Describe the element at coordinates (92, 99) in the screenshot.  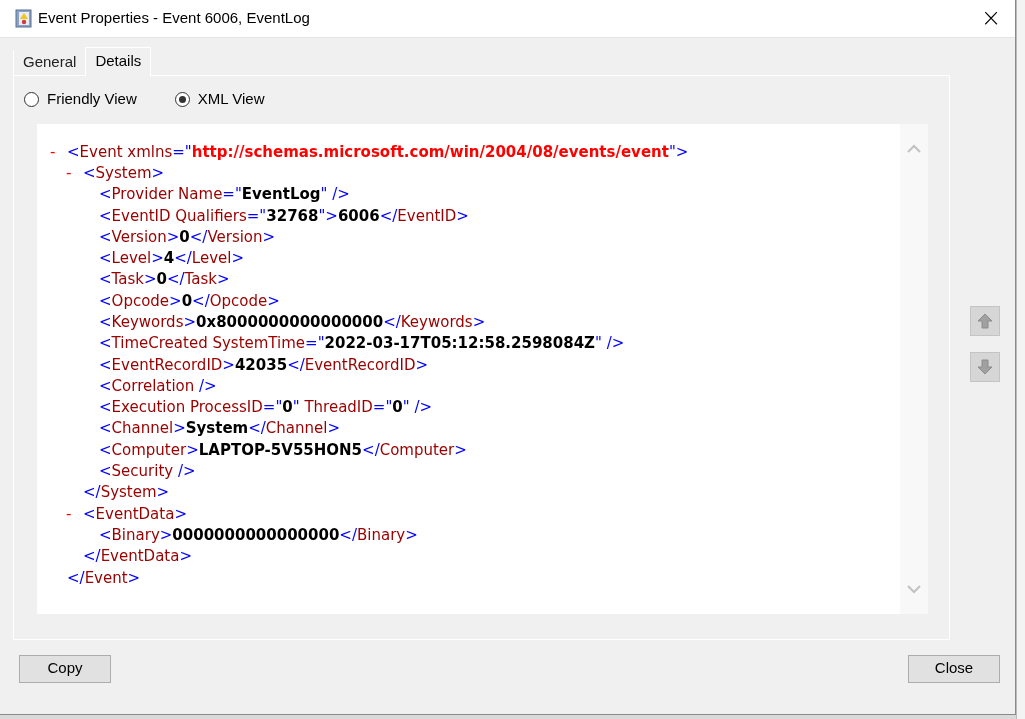
I see `radio-label: Friendly View` at that location.